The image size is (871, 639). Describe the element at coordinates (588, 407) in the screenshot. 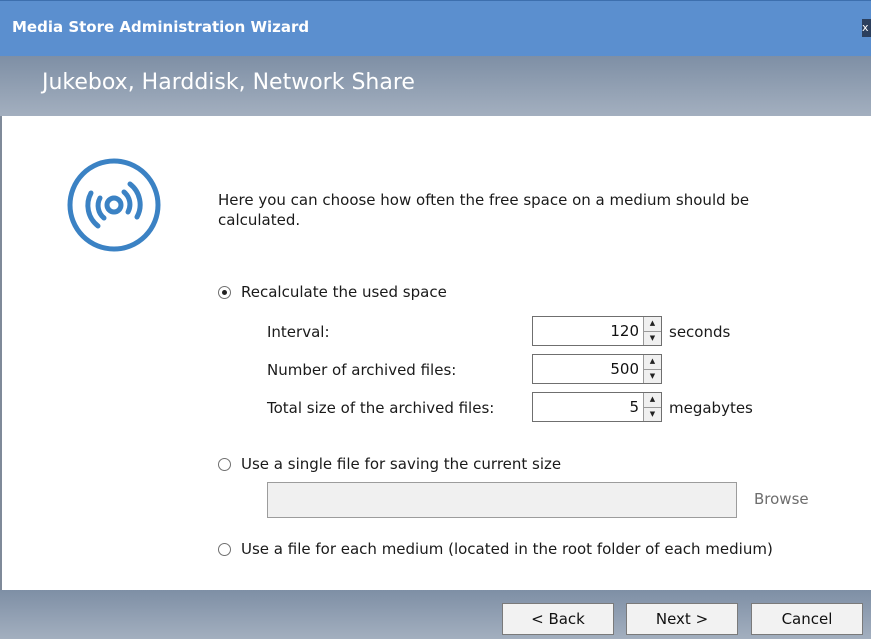

I see `total-size-value: 5` at that location.